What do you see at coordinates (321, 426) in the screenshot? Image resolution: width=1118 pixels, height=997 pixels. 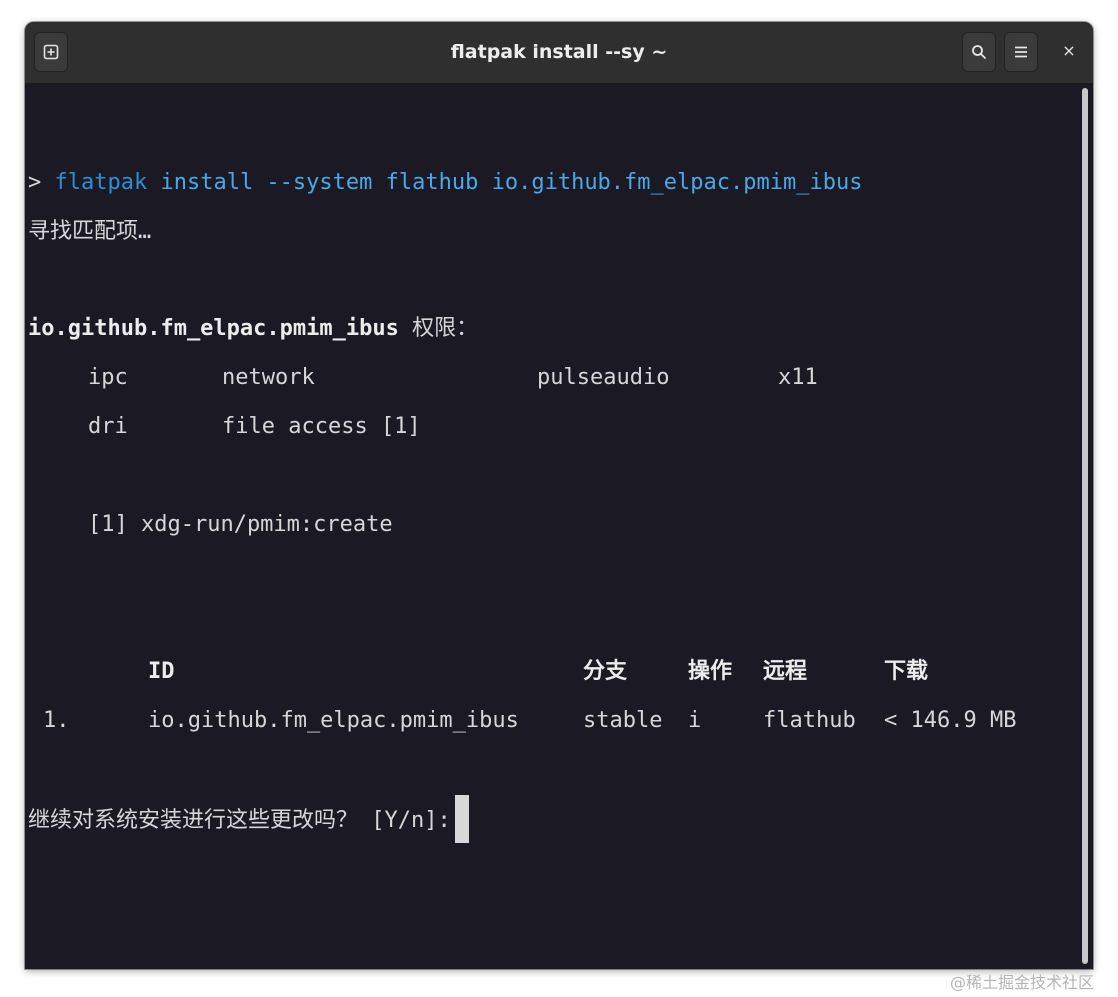 I see `permission-item: file access [1]` at bounding box center [321, 426].